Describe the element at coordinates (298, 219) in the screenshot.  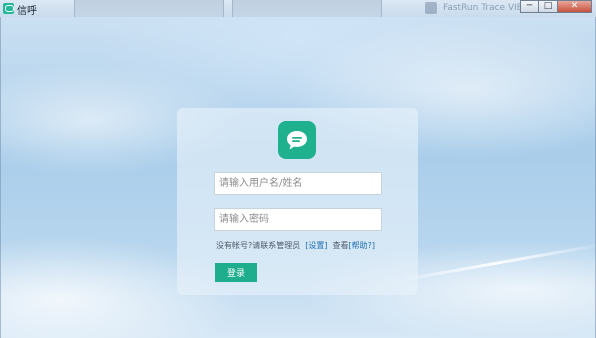
I see `password-input` at that location.